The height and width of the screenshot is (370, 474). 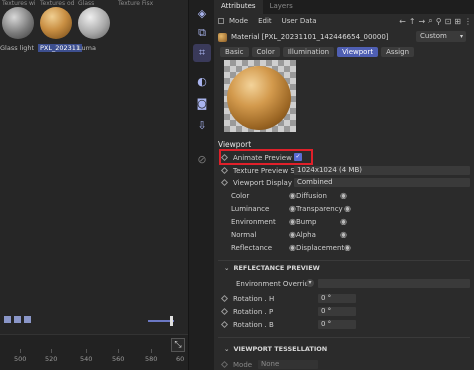 I want to click on reflectance-preview-header: ⌄ REFLECTANCE PREVIEW, so click(x=272, y=268).